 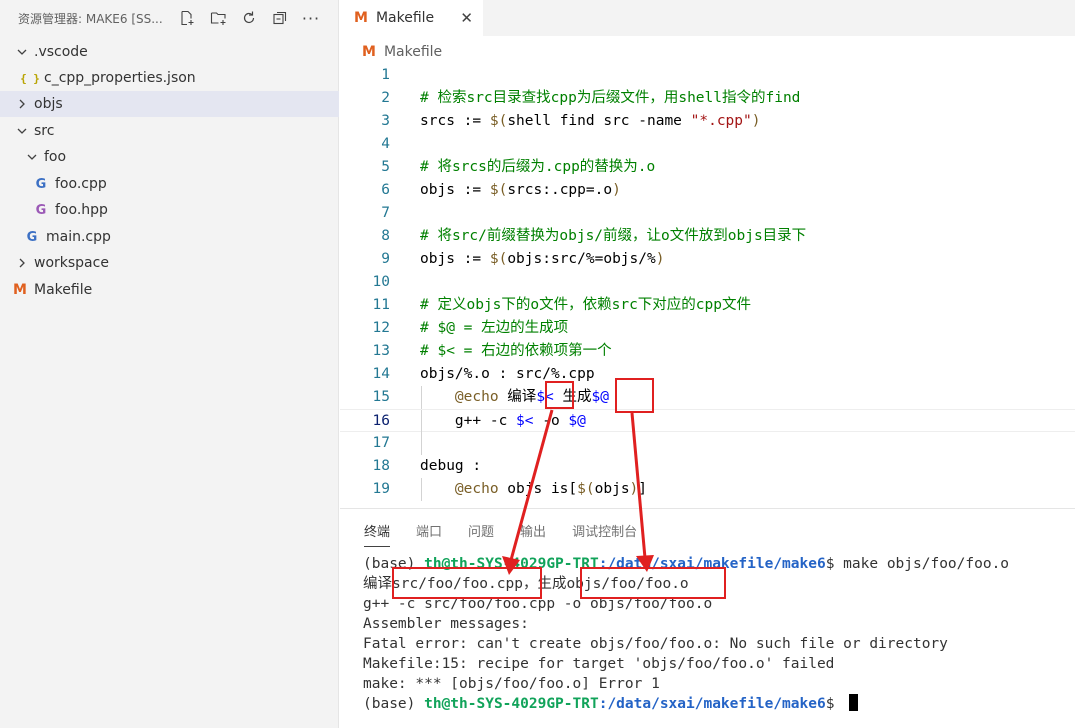 I want to click on tab-problems: 问题, so click(x=481, y=534).